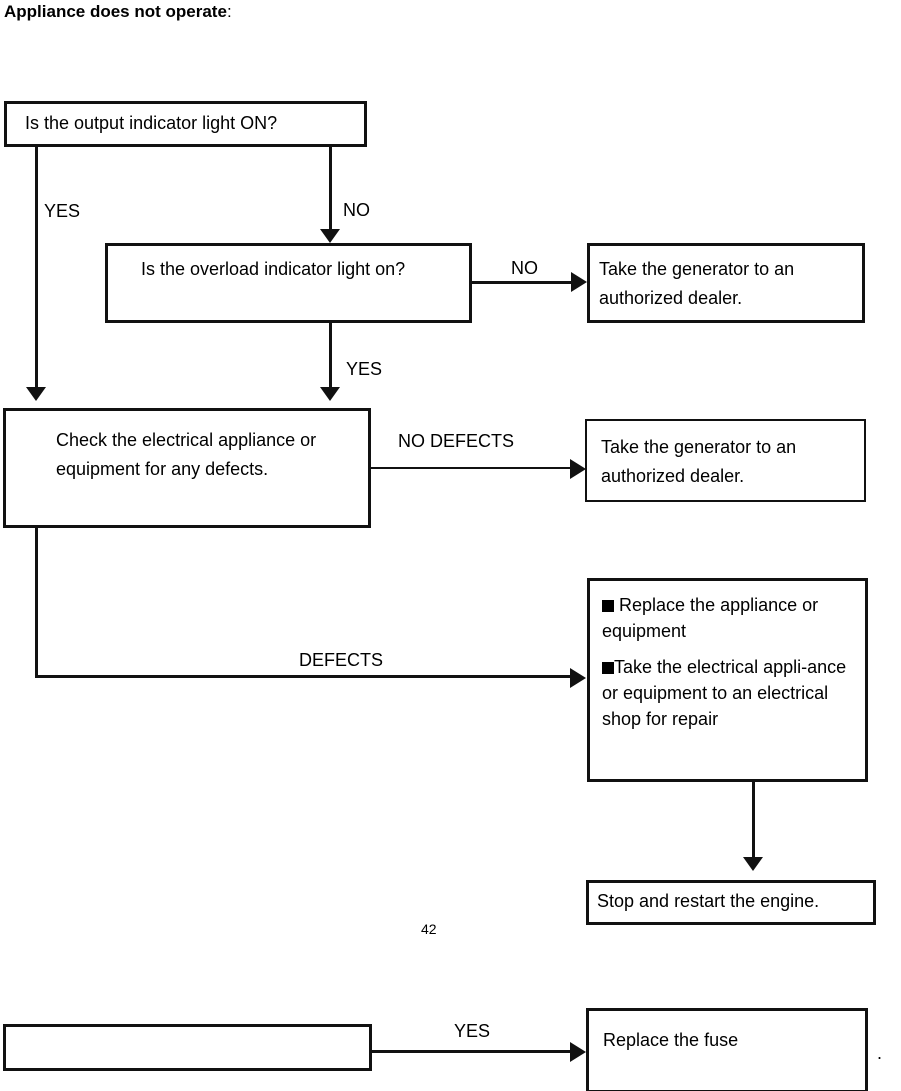 The image size is (901, 1091). Describe the element at coordinates (524, 268) in the screenshot. I see `edge-label-no-overload: NO` at that location.